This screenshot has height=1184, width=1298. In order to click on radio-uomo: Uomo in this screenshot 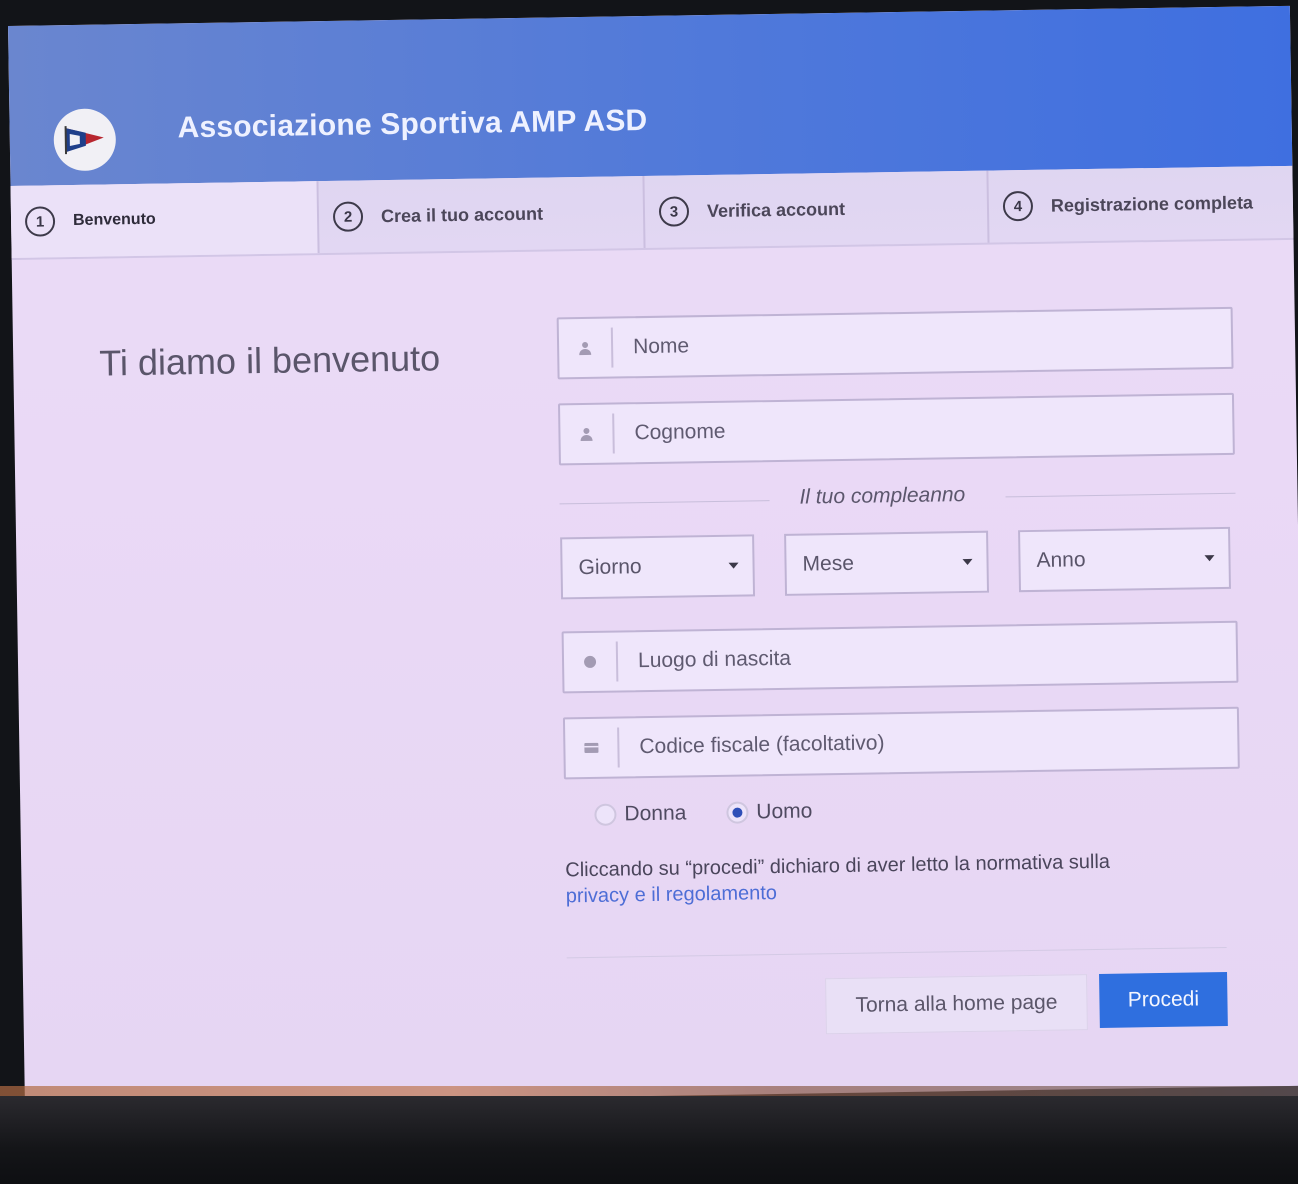, I will do `click(769, 811)`.